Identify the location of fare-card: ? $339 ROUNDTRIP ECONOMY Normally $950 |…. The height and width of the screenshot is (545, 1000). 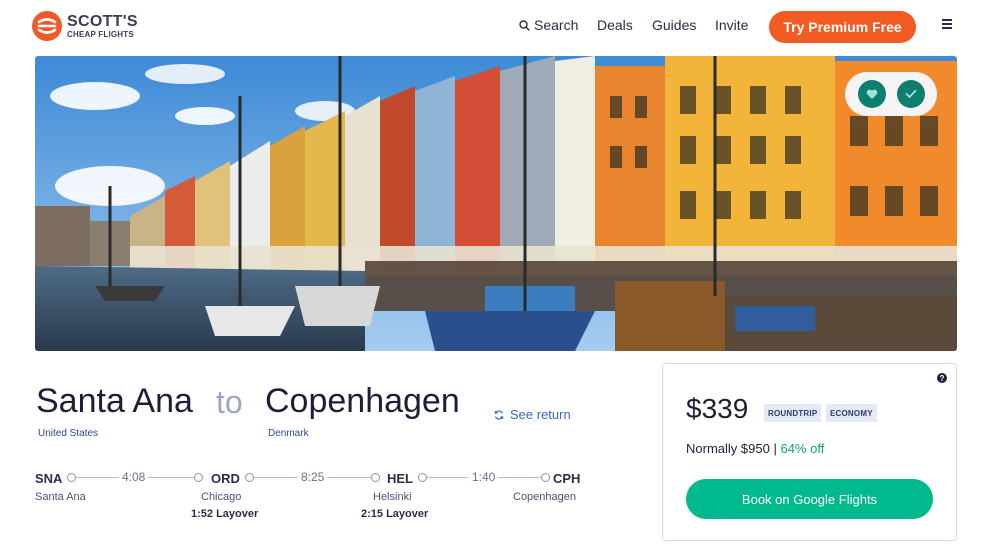
(809, 452).